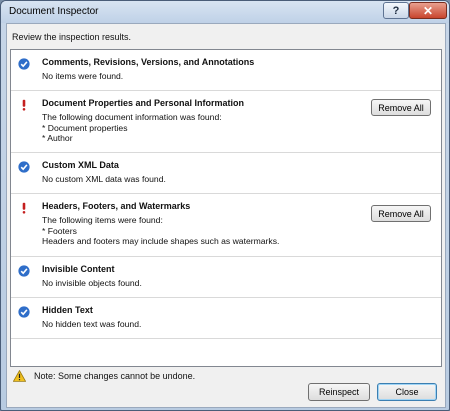  Describe the element at coordinates (339, 392) in the screenshot. I see `reinspect-button: Reinspect` at that location.